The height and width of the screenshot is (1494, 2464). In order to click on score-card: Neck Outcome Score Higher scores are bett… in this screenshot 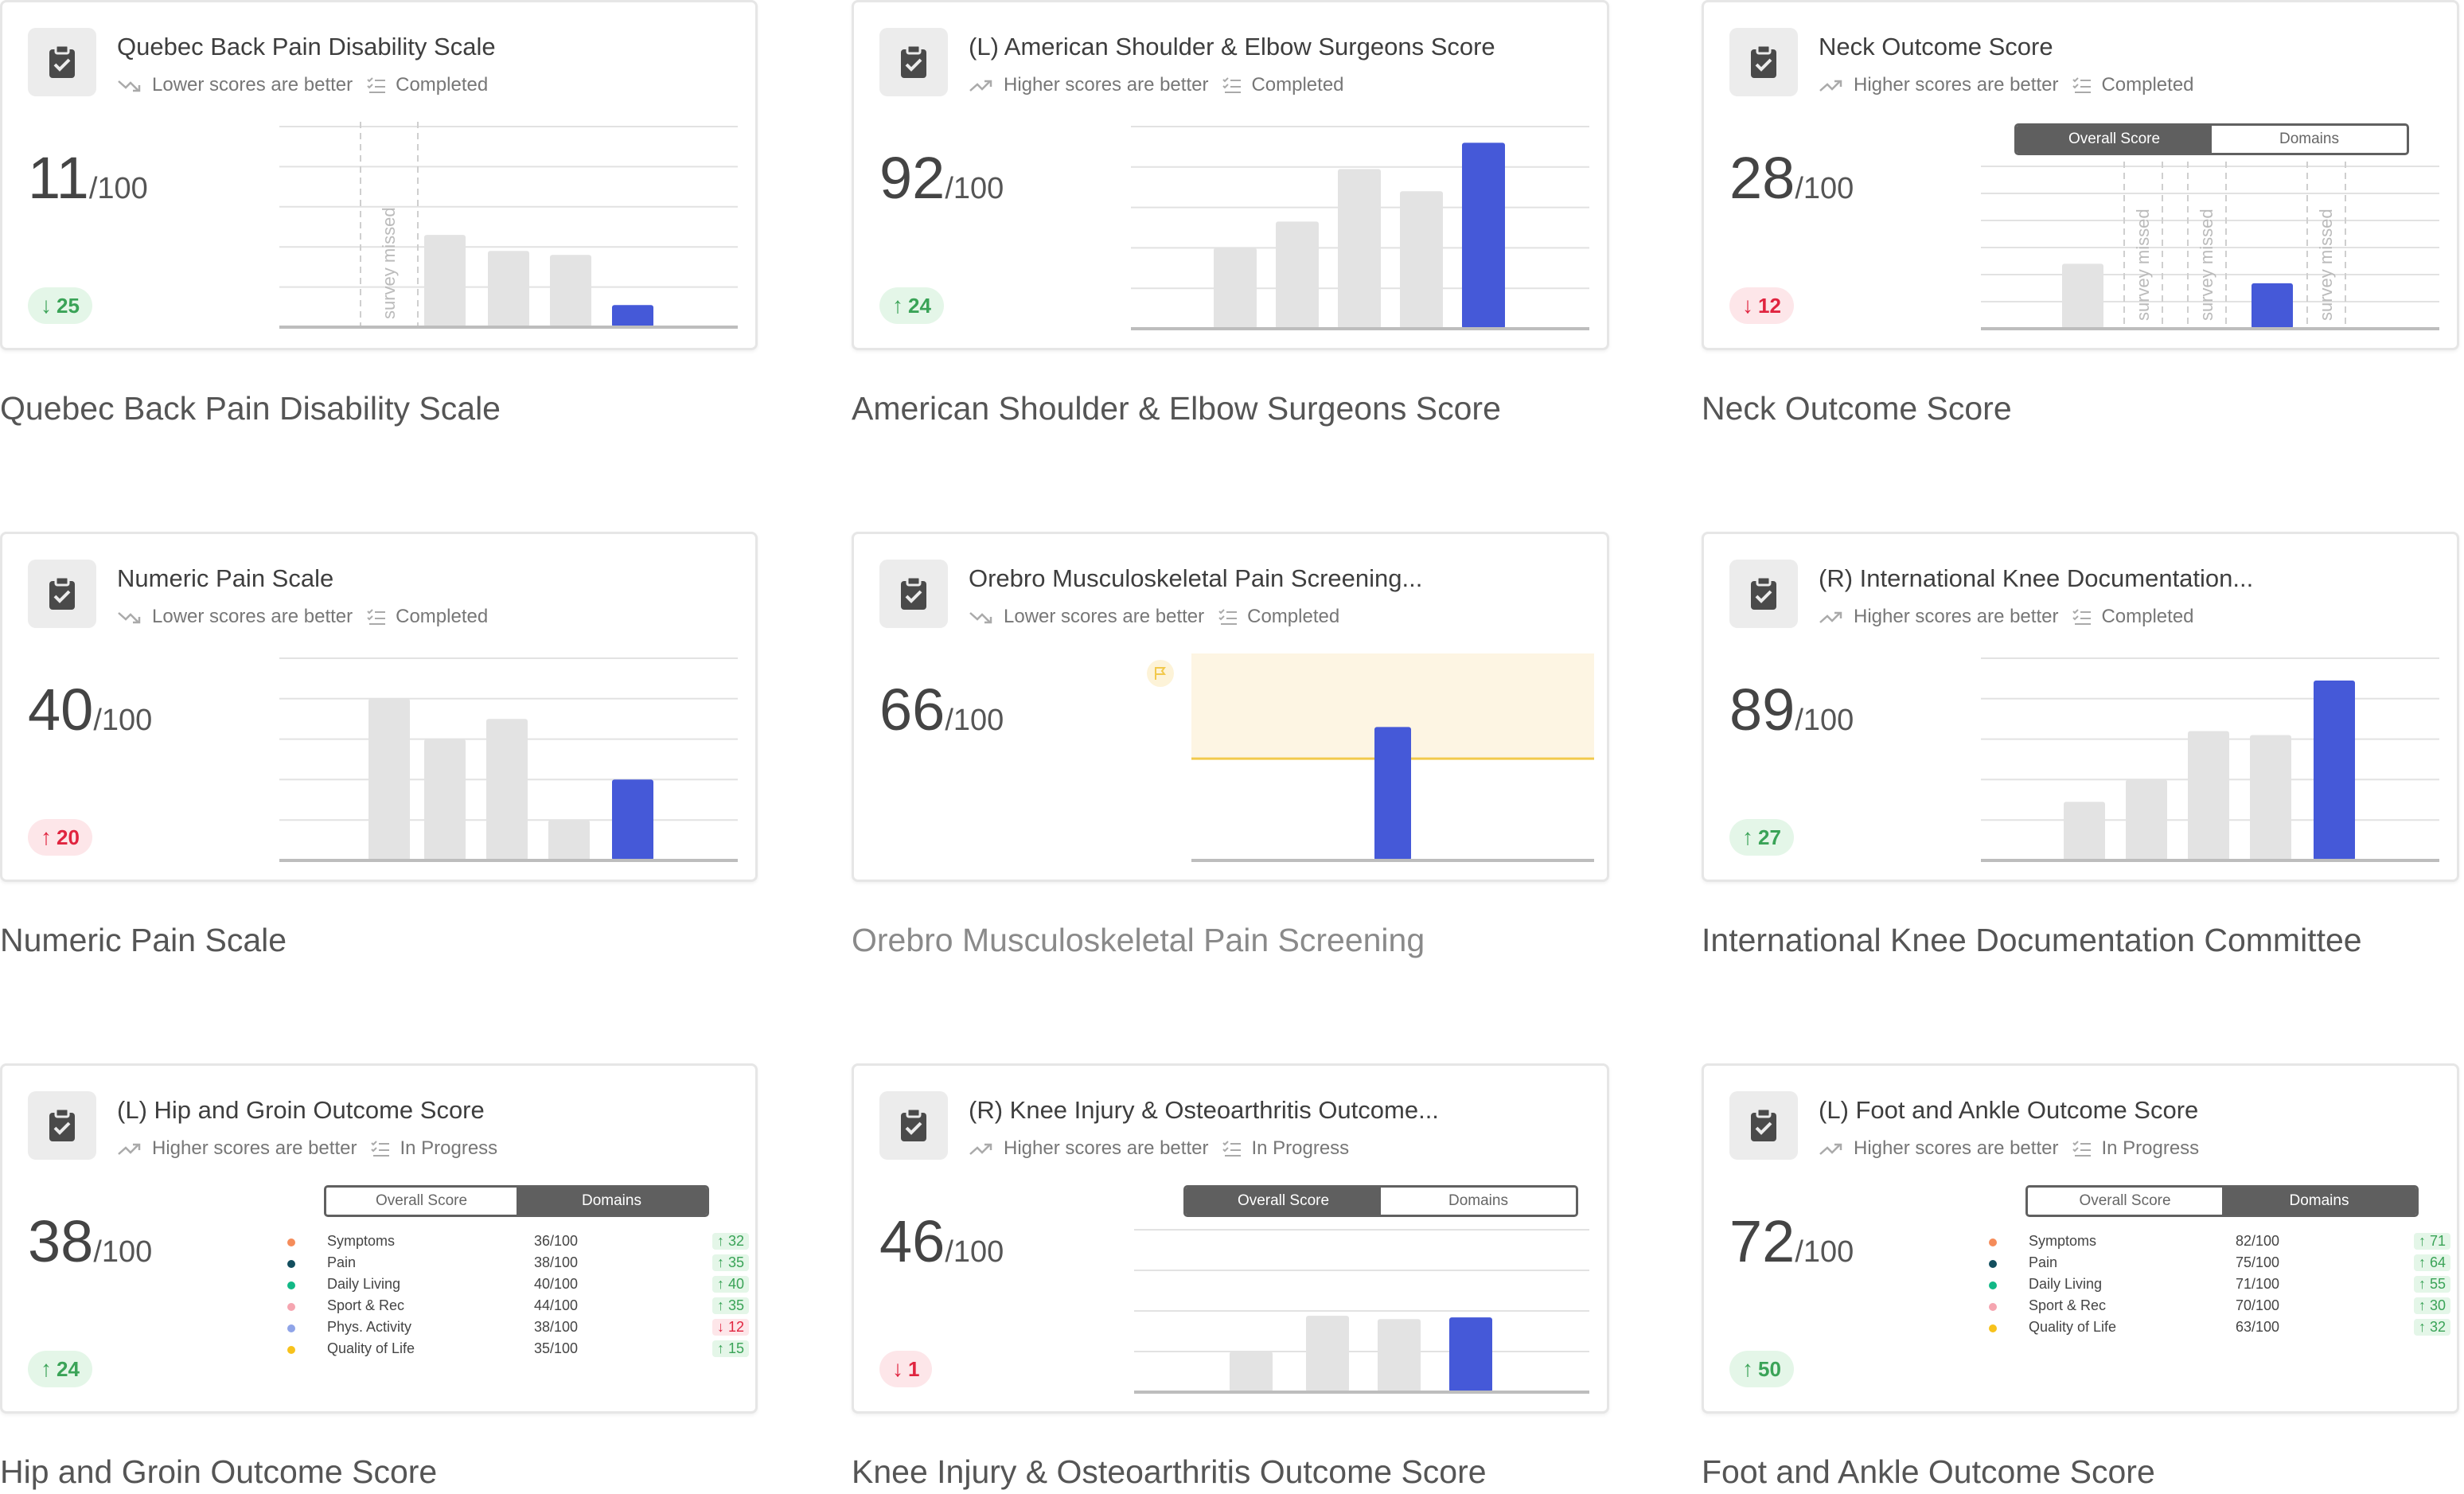, I will do `click(2080, 175)`.